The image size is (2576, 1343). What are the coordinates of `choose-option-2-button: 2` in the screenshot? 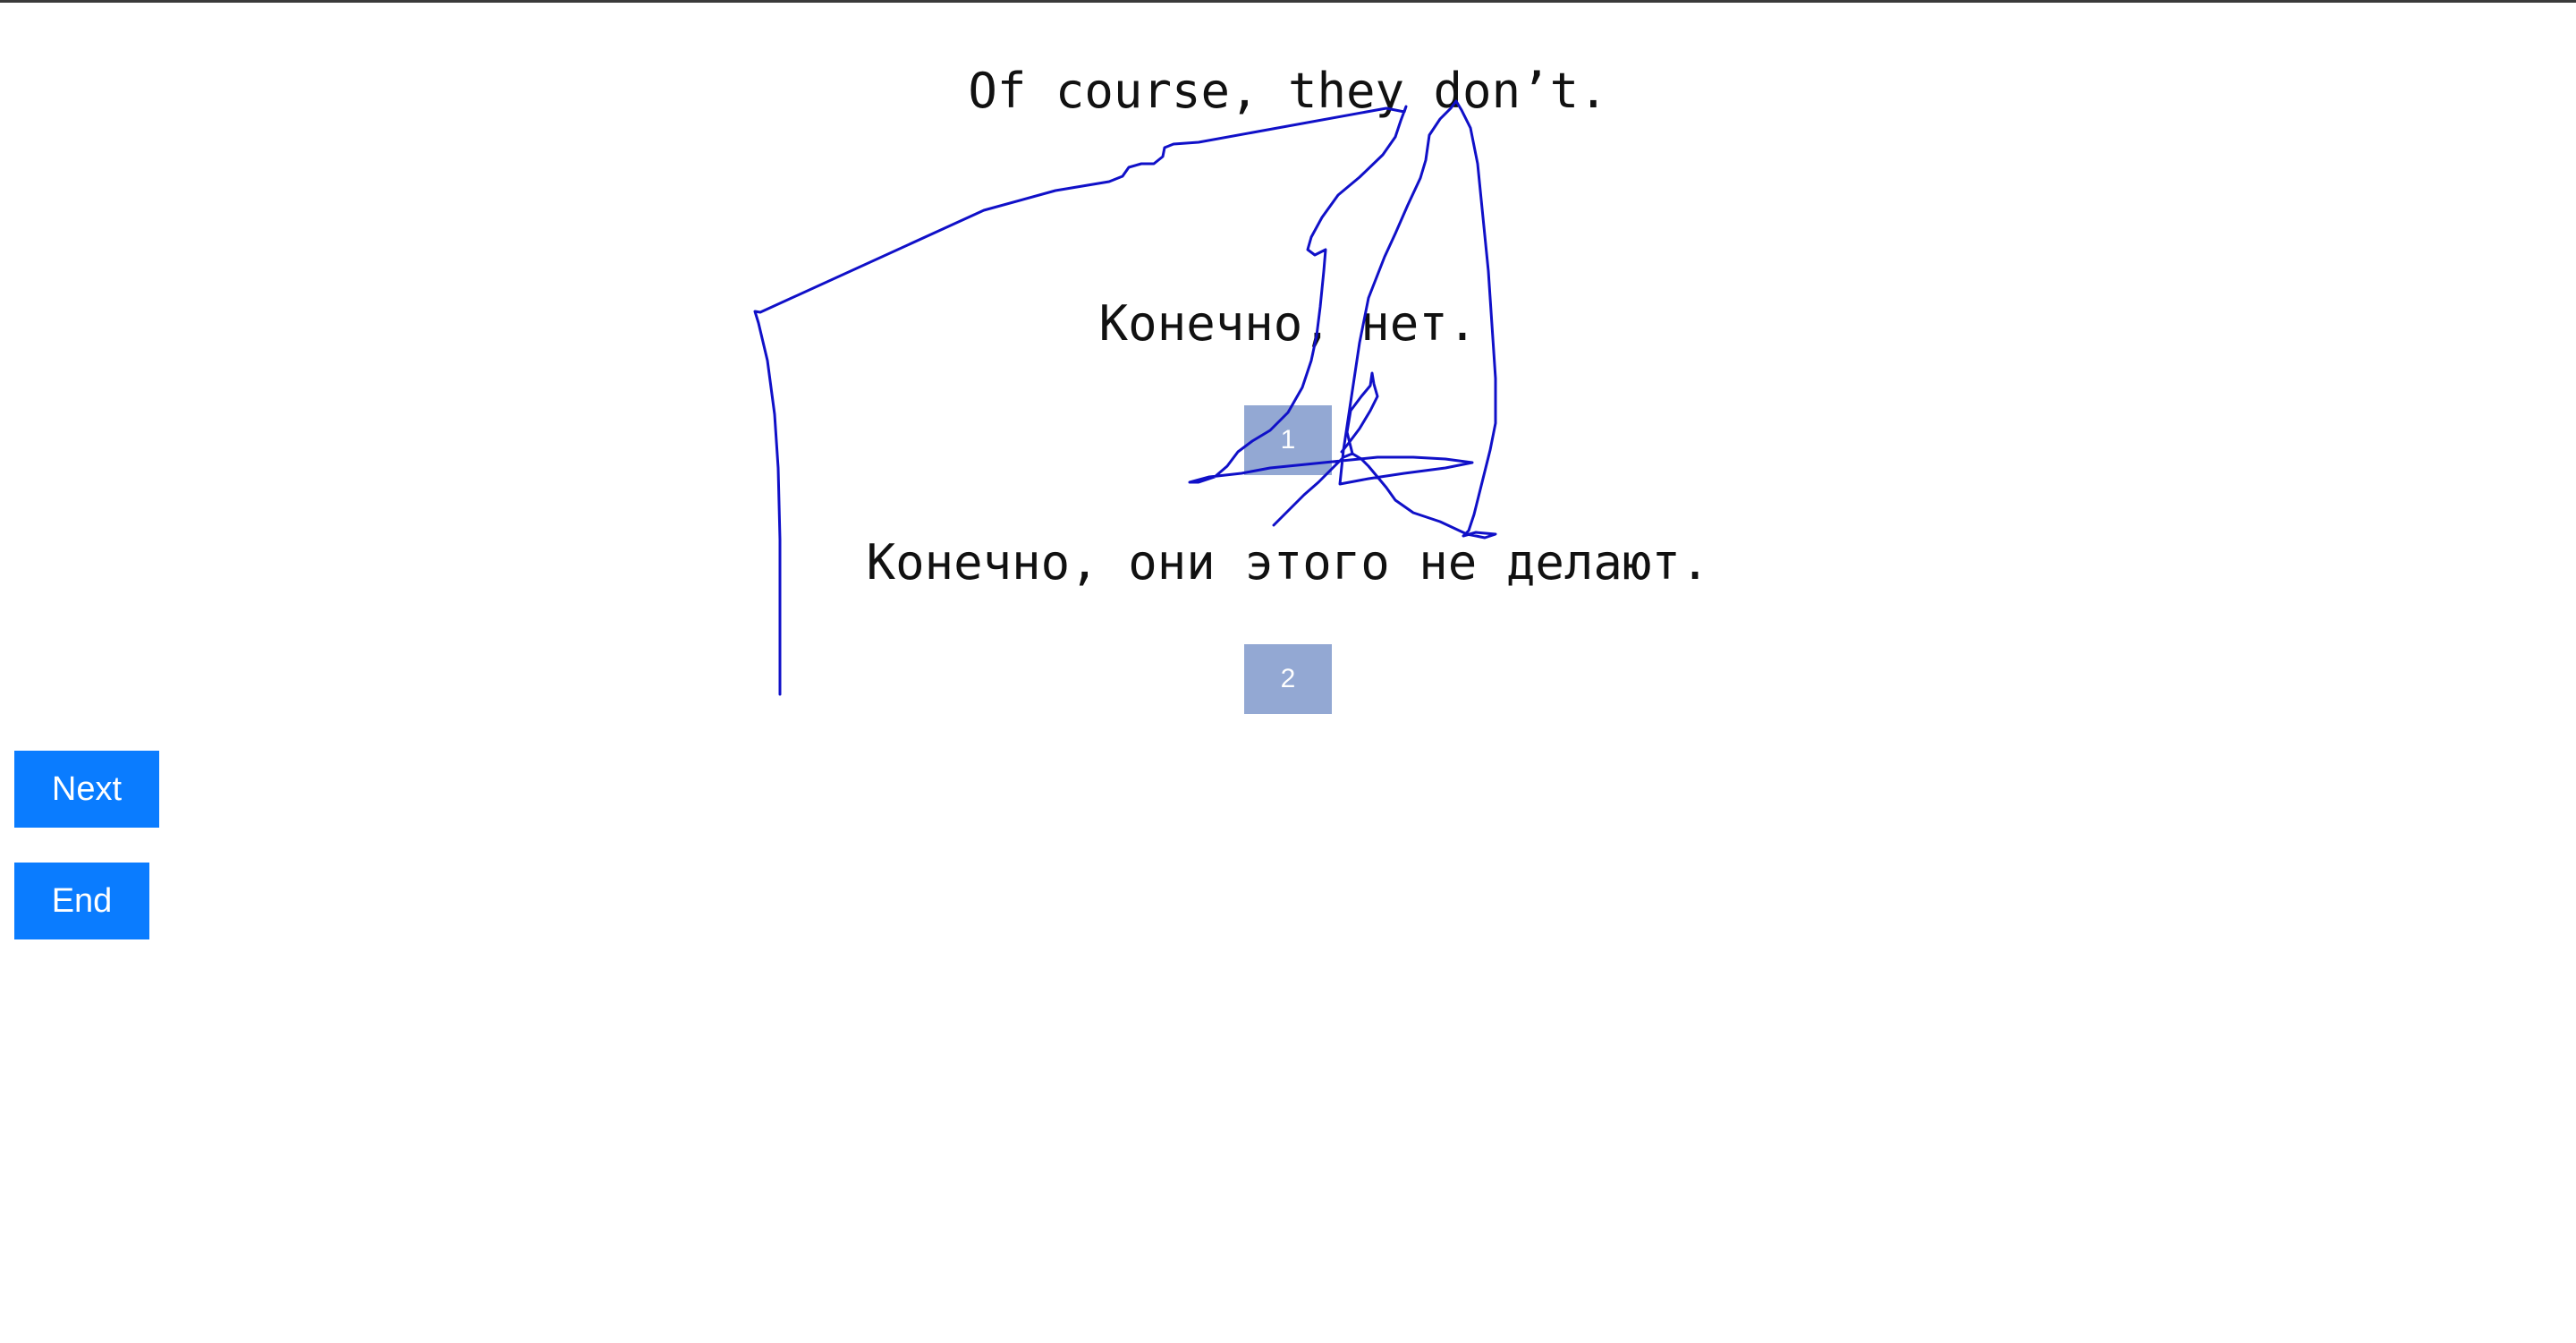 It's located at (1288, 679).